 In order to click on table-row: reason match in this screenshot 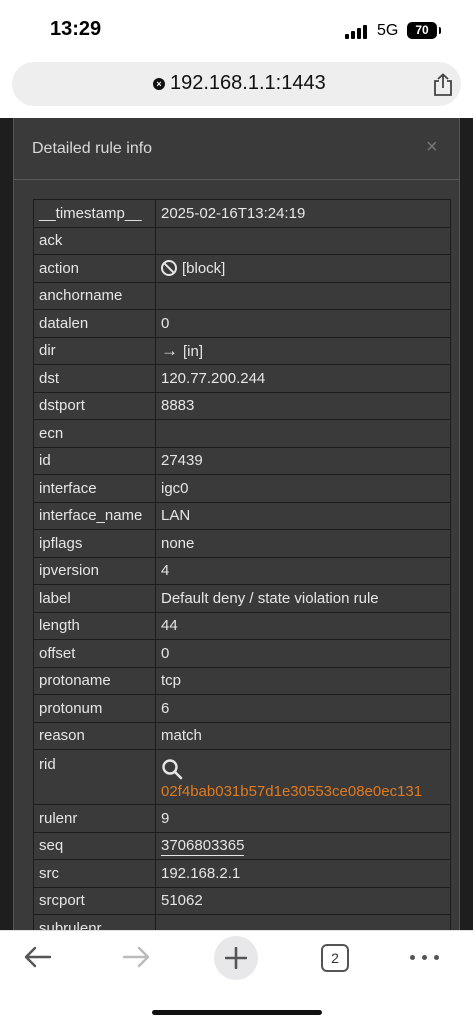, I will do `click(242, 735)`.